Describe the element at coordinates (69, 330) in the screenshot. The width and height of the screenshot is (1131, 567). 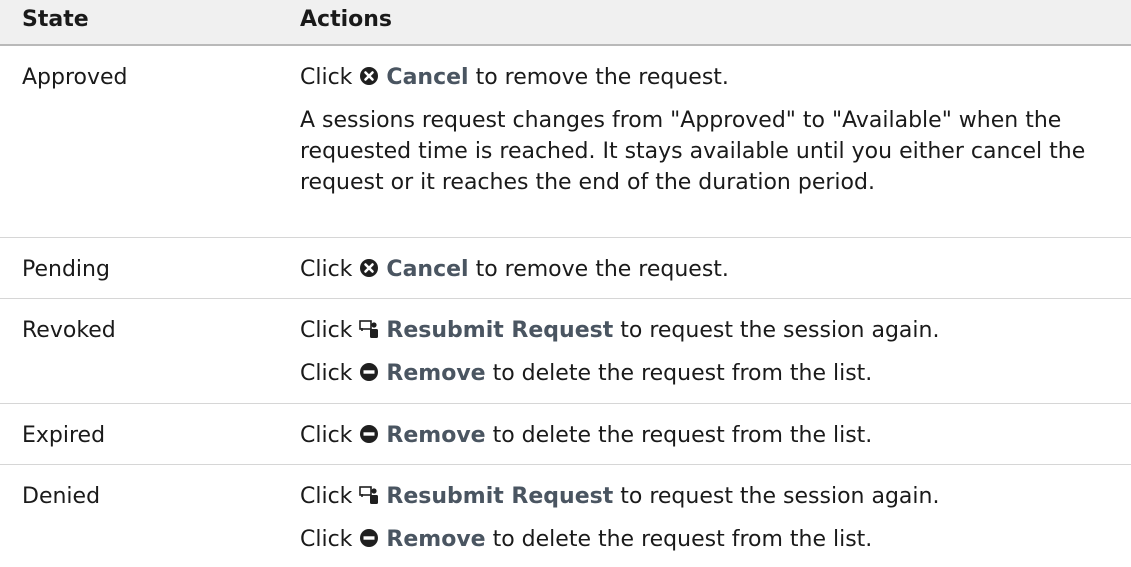
I see `row-state: Revoked` at that location.